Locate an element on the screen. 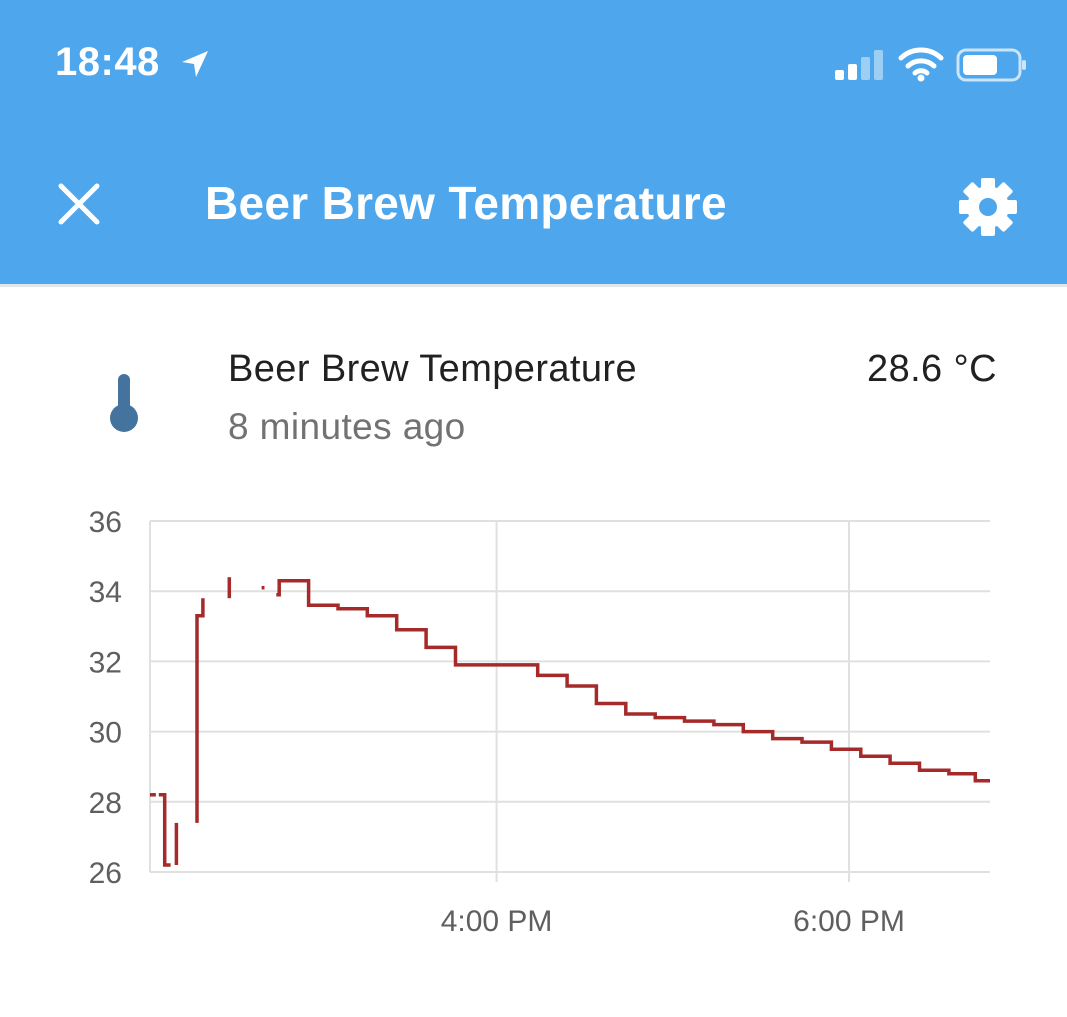 The width and height of the screenshot is (1067, 1017). status-time: 18:48 is located at coordinates (107, 62).